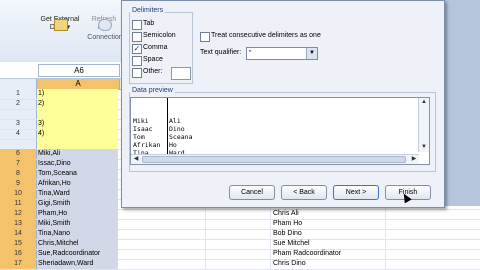  What do you see at coordinates (328, 264) in the screenshot?
I see `cell-e: Chris Dino` at bounding box center [328, 264].